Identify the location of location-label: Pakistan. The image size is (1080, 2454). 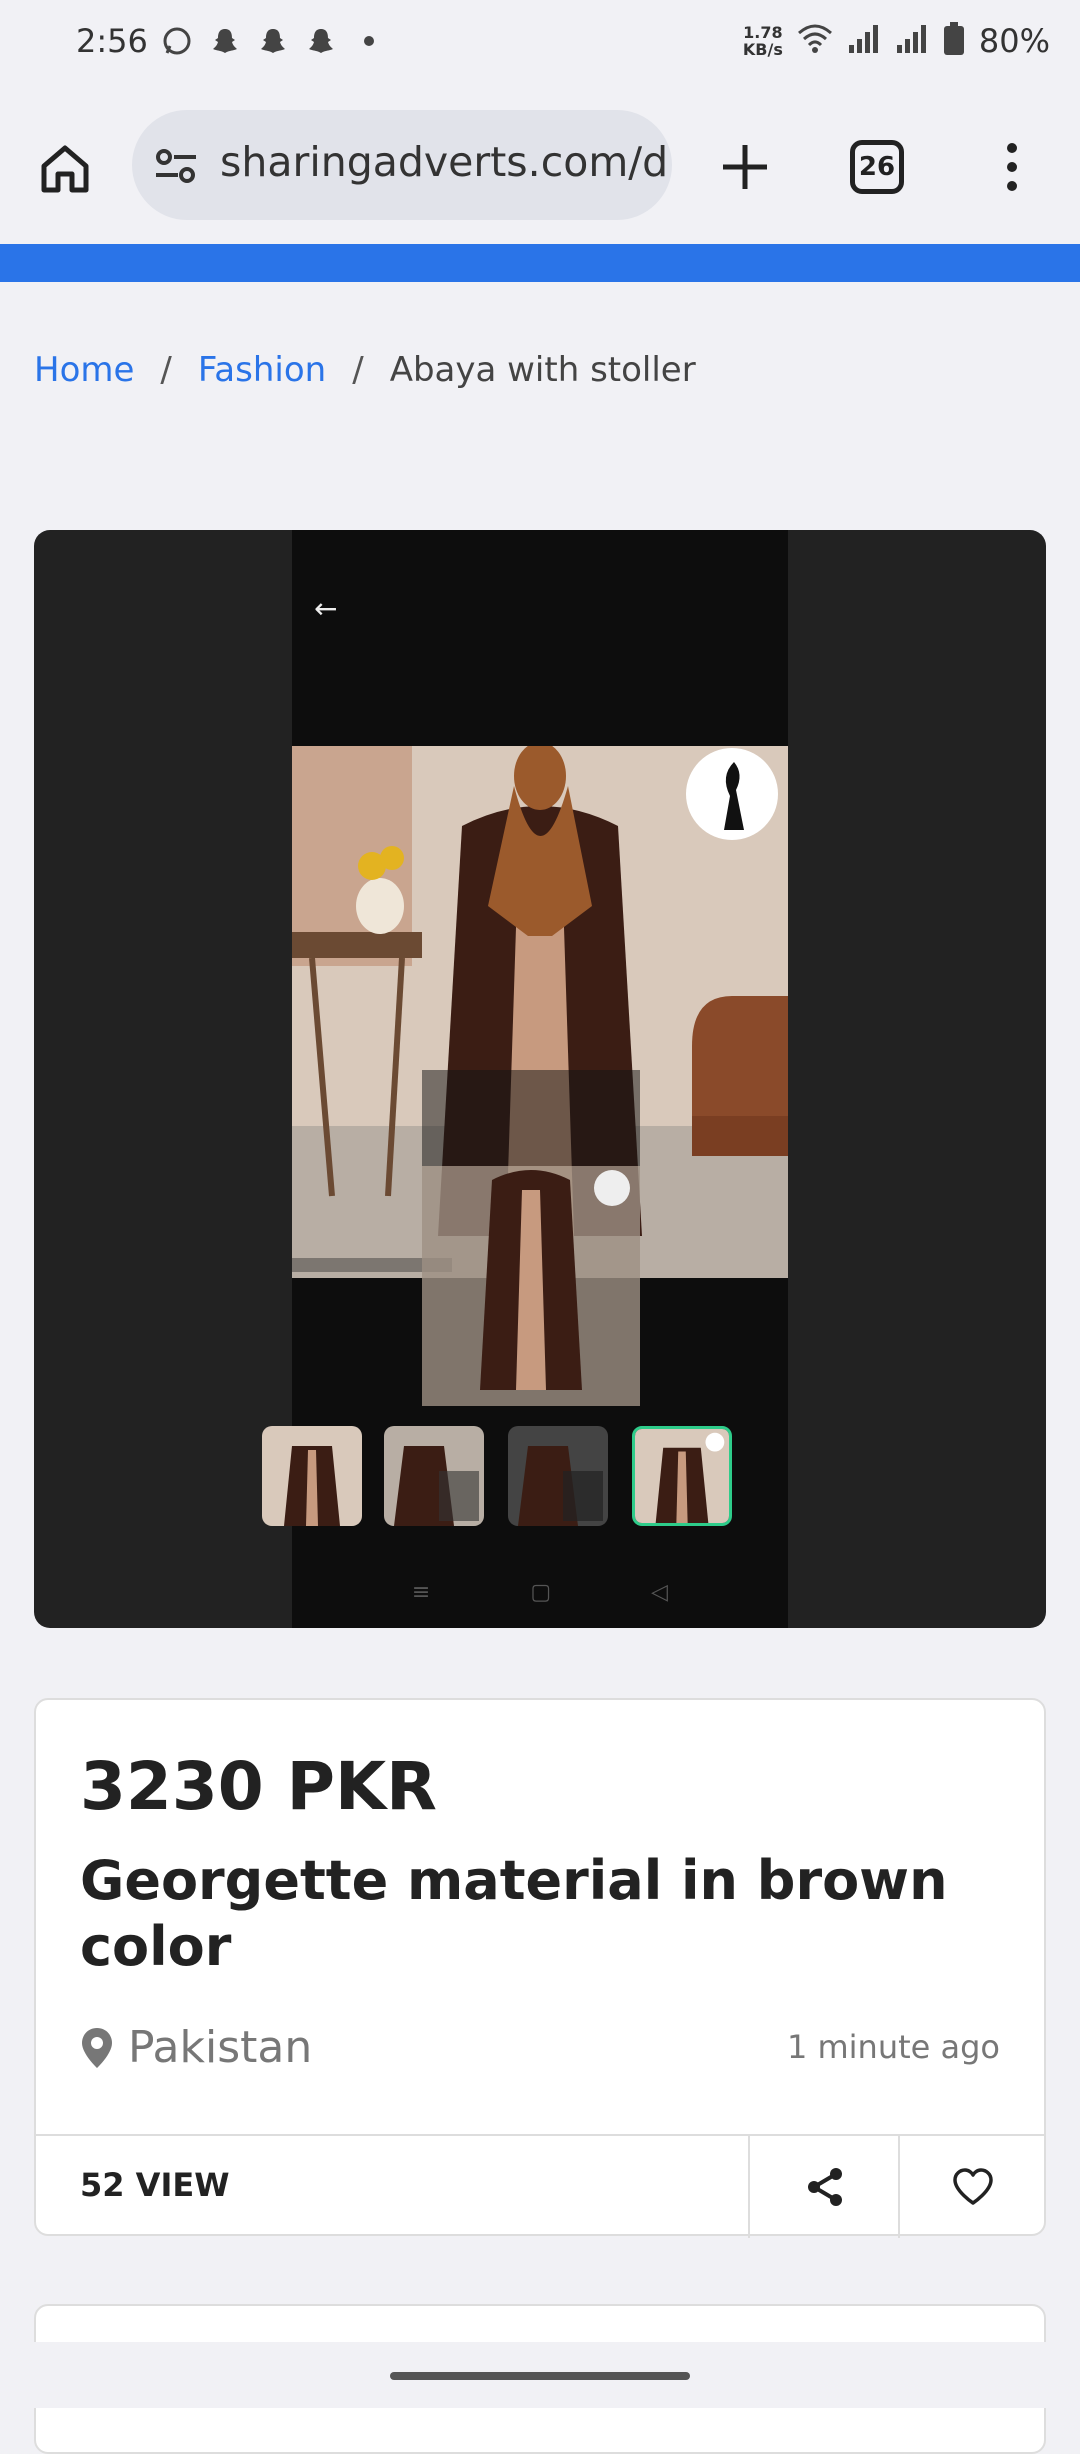
(220, 2047).